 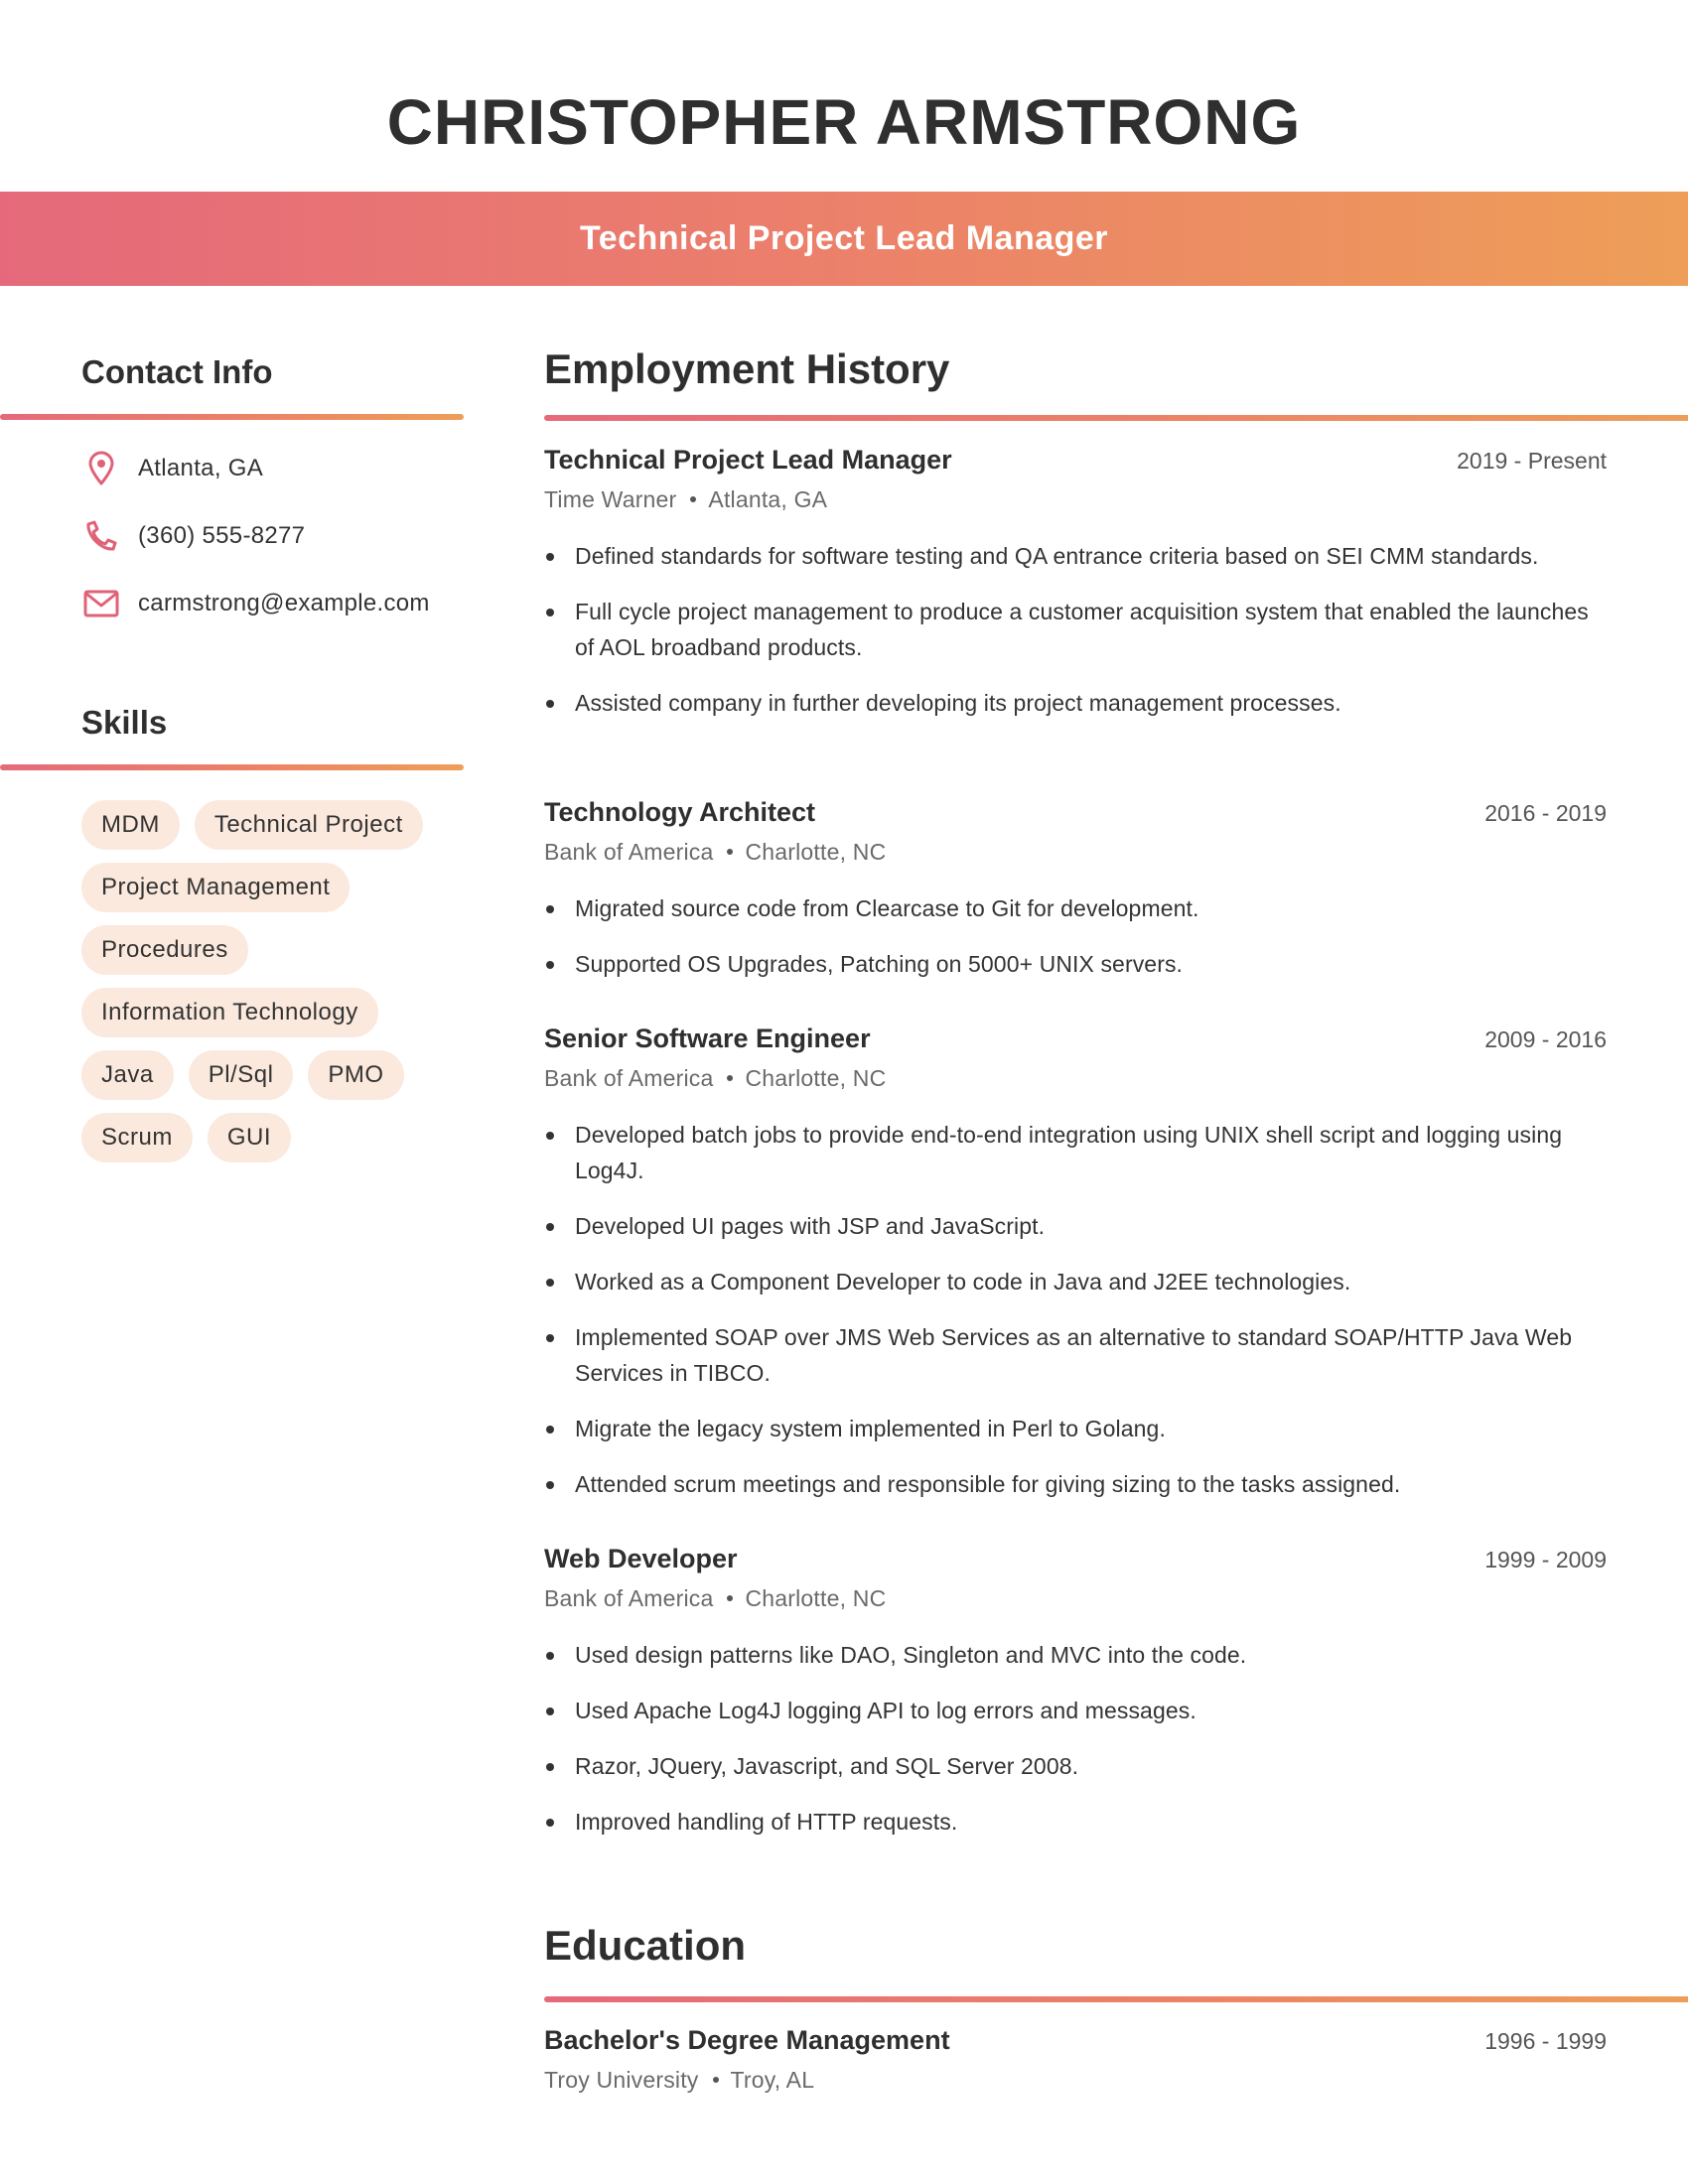 I want to click on skill-chip: Procedures, so click(x=164, y=950).